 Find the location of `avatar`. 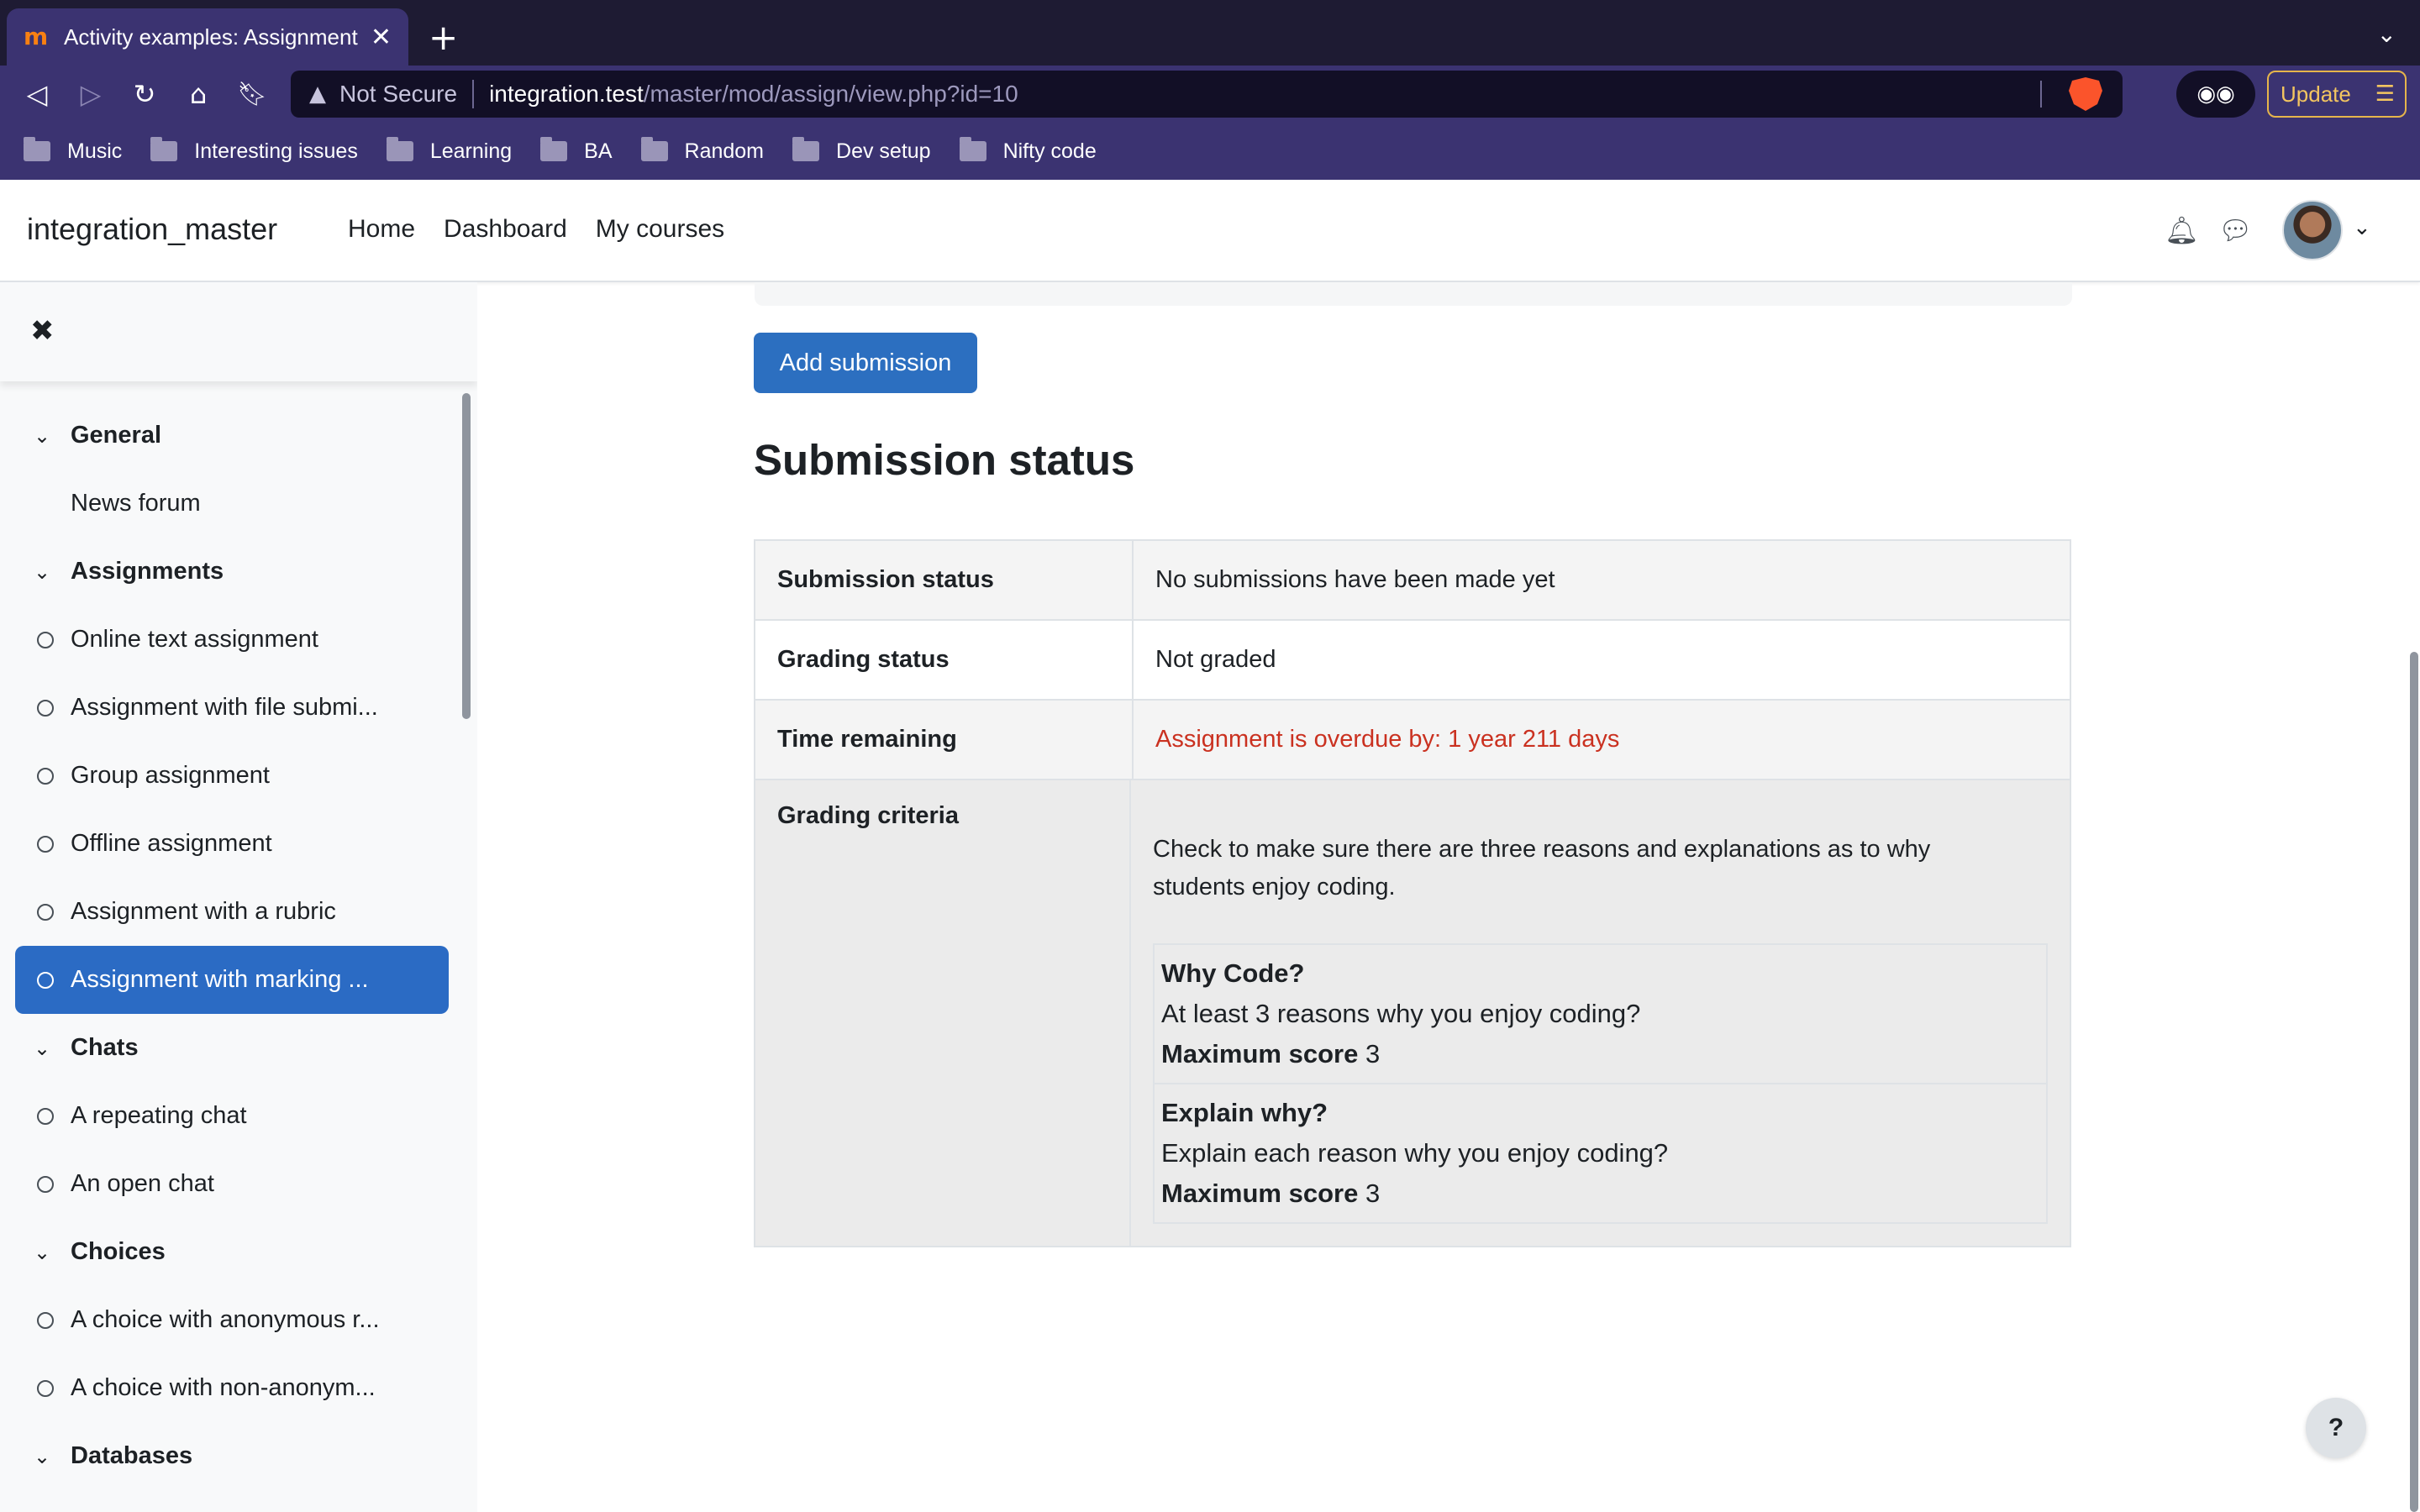

avatar is located at coordinates (2312, 230).